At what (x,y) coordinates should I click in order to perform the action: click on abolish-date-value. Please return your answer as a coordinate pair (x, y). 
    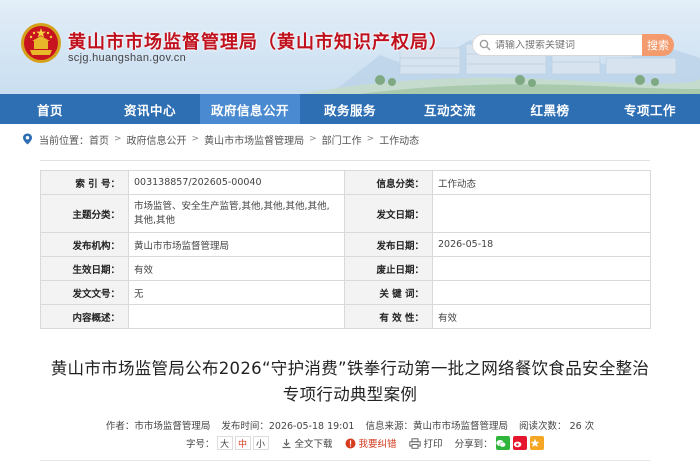
    Looking at the image, I should click on (541, 268).